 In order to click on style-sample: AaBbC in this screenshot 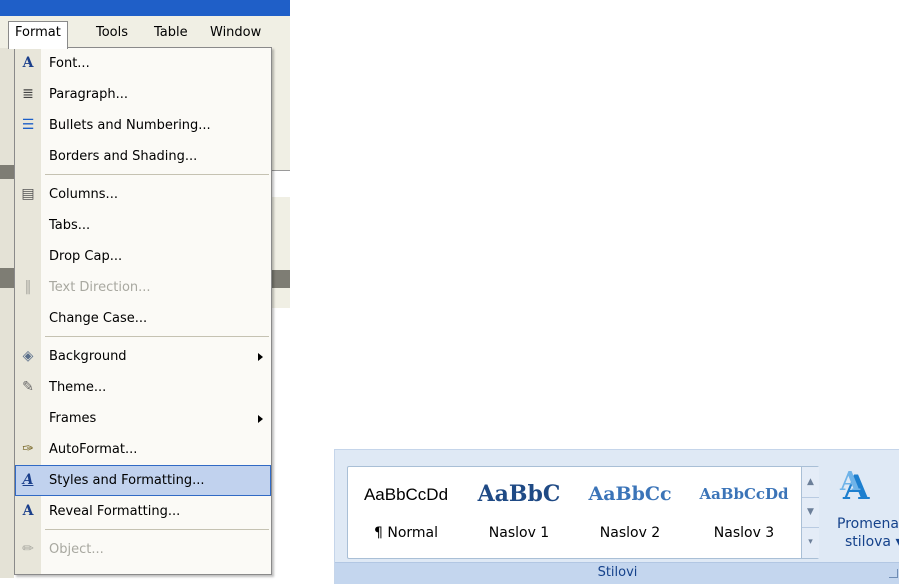, I will do `click(519, 494)`.